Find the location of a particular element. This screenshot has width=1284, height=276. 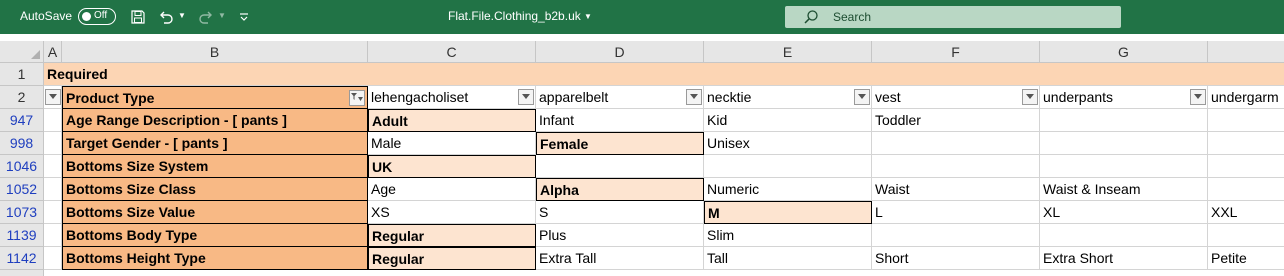

value-cell: Waist is located at coordinates (956, 189).